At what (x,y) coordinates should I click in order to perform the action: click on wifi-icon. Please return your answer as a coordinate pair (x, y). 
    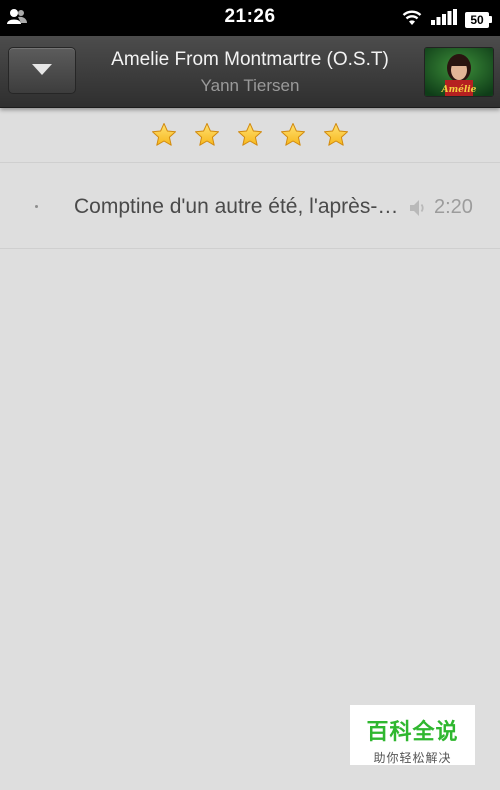
    Looking at the image, I should click on (412, 19).